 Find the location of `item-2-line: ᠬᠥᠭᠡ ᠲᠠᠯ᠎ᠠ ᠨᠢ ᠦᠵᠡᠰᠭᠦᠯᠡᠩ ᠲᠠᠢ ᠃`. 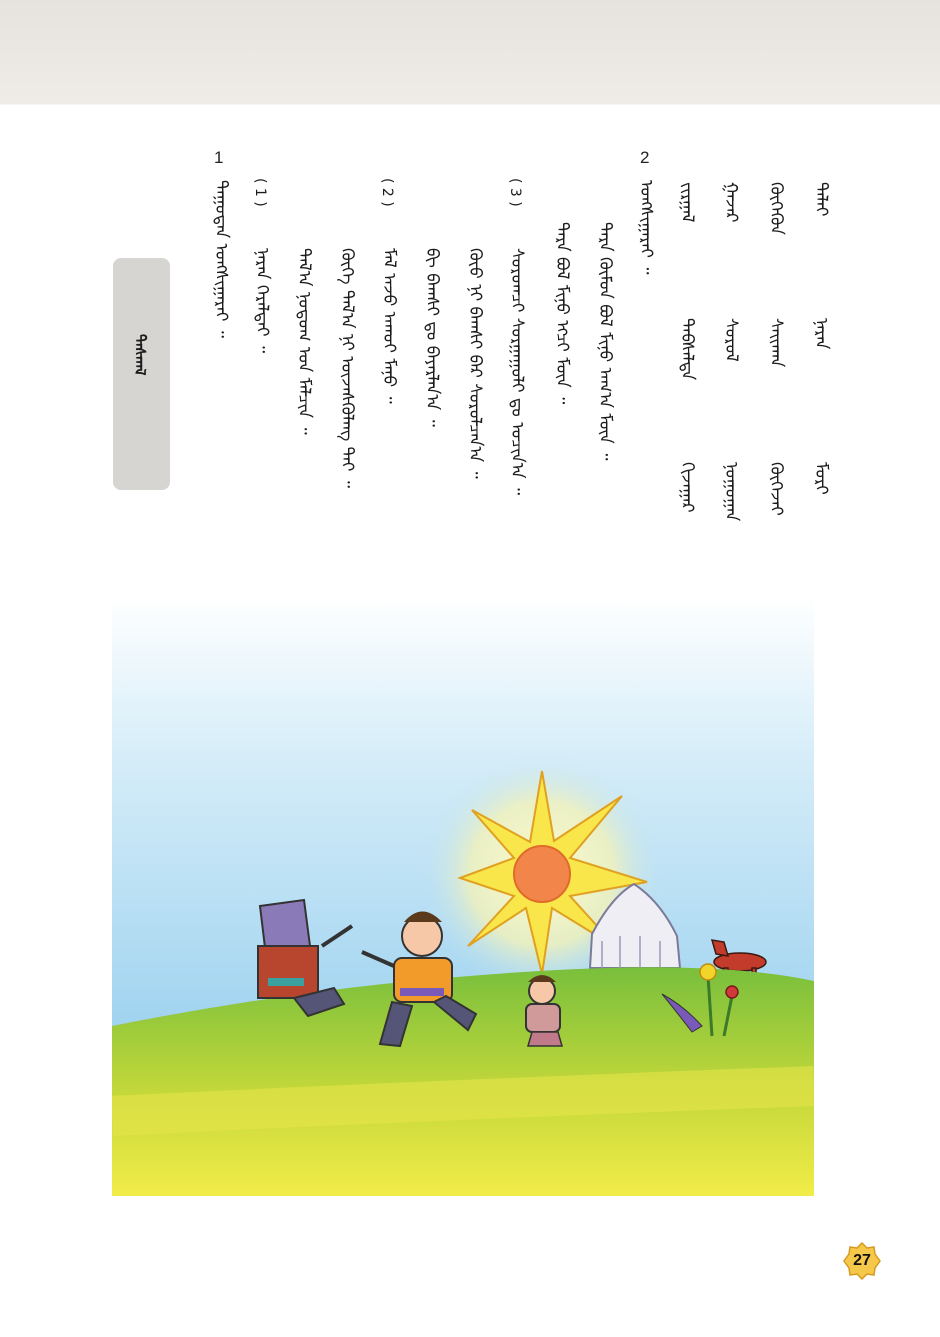

item-2-line: ᠬᠥᠭᠡ ᠲᠠᠯ᠎ᠠ ᠨᠢ ᠦᠵᠡᠰᠭᠦᠯᠡᠩ ᠲᠠᠢ ᠃ is located at coordinates (347, 368).